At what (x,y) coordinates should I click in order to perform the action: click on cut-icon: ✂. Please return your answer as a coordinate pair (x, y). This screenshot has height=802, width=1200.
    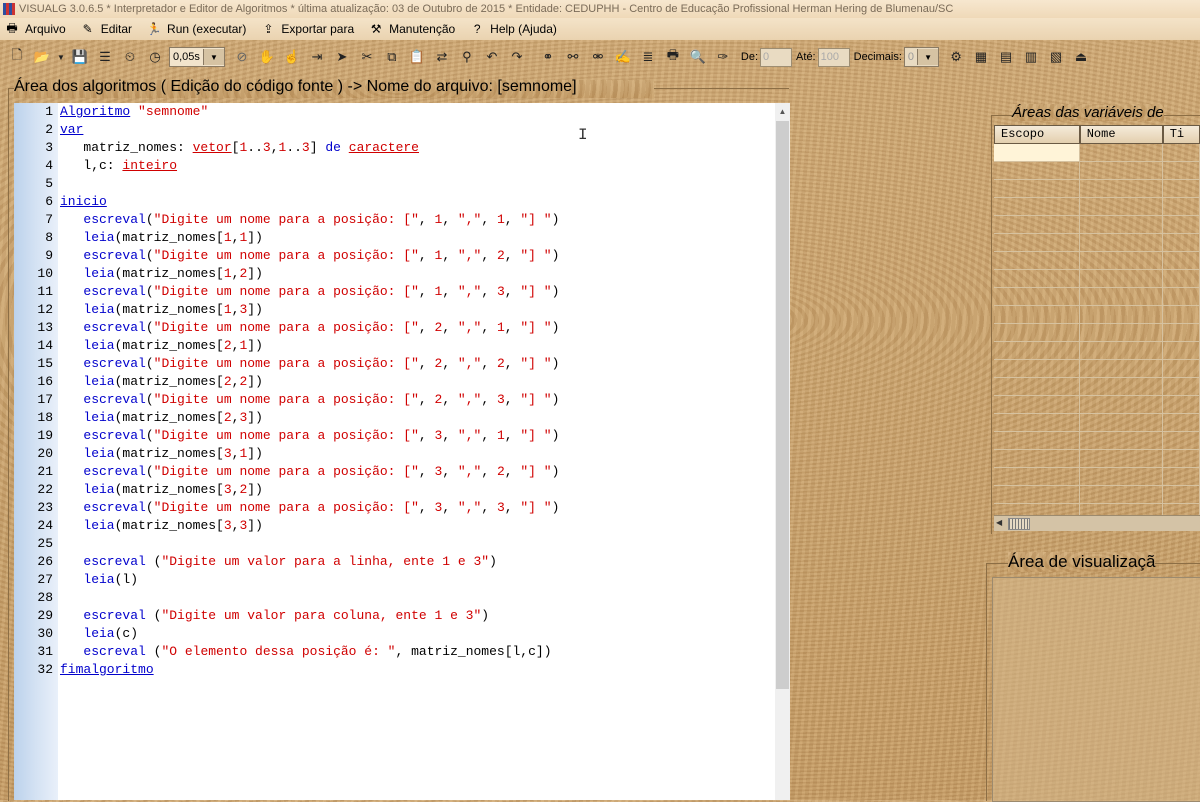
    Looking at the image, I should click on (367, 57).